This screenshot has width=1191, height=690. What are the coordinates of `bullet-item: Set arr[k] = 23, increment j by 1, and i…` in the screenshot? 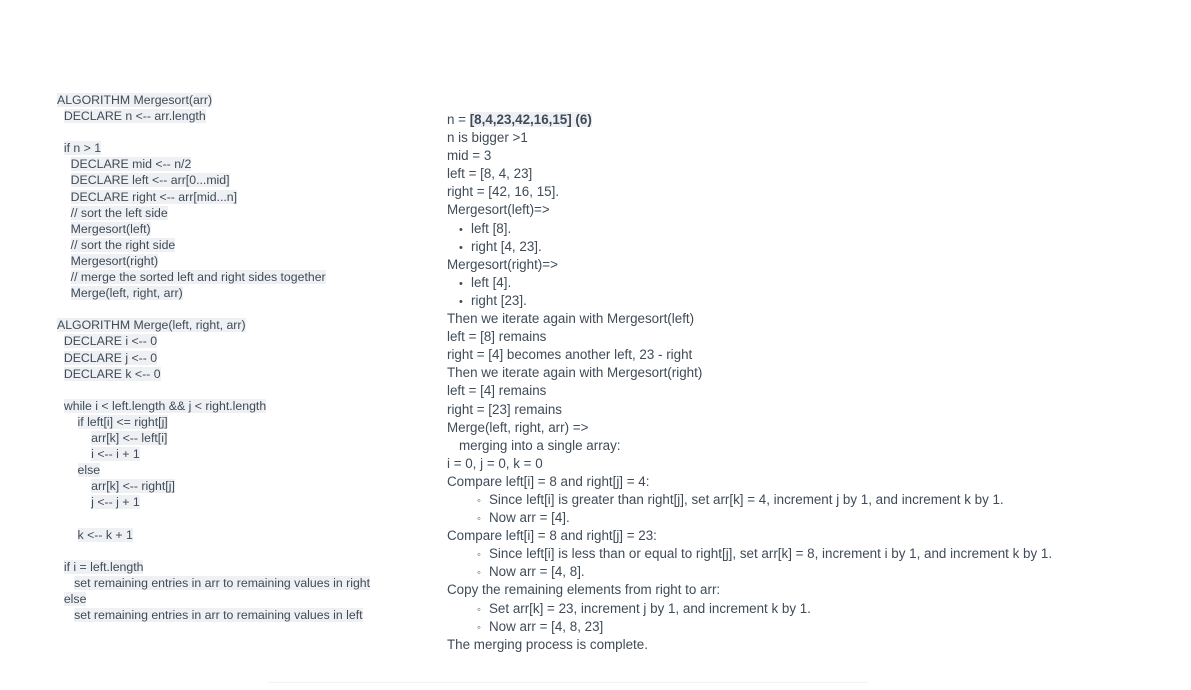 It's located at (817, 609).